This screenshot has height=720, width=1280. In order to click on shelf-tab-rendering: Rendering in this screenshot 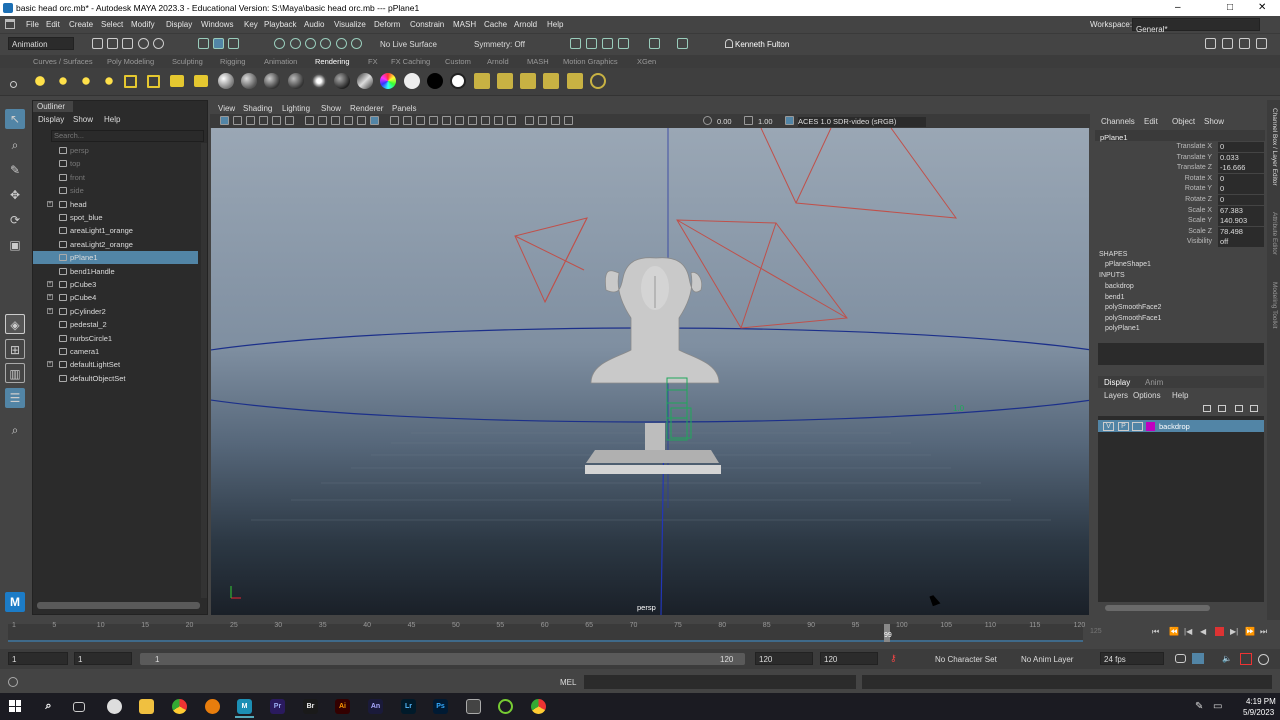, I will do `click(332, 61)`.